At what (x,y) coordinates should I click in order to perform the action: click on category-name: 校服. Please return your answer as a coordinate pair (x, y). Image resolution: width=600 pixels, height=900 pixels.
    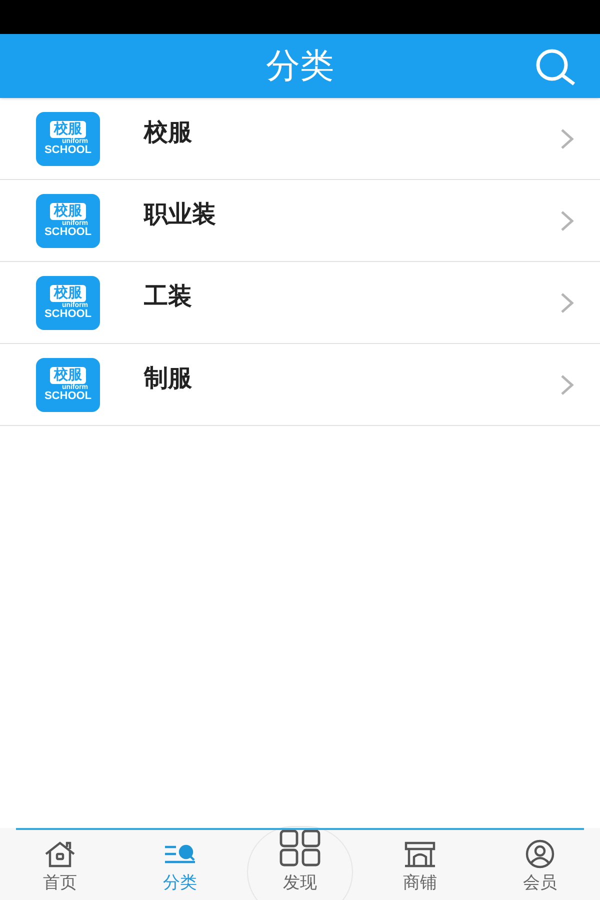
    Looking at the image, I should click on (168, 132).